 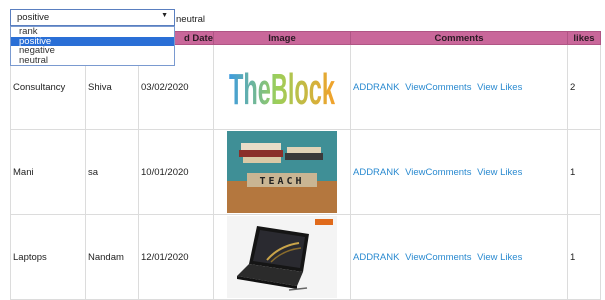 I want to click on sentiment-options-list: rank positive negative neutral, so click(x=92, y=46).